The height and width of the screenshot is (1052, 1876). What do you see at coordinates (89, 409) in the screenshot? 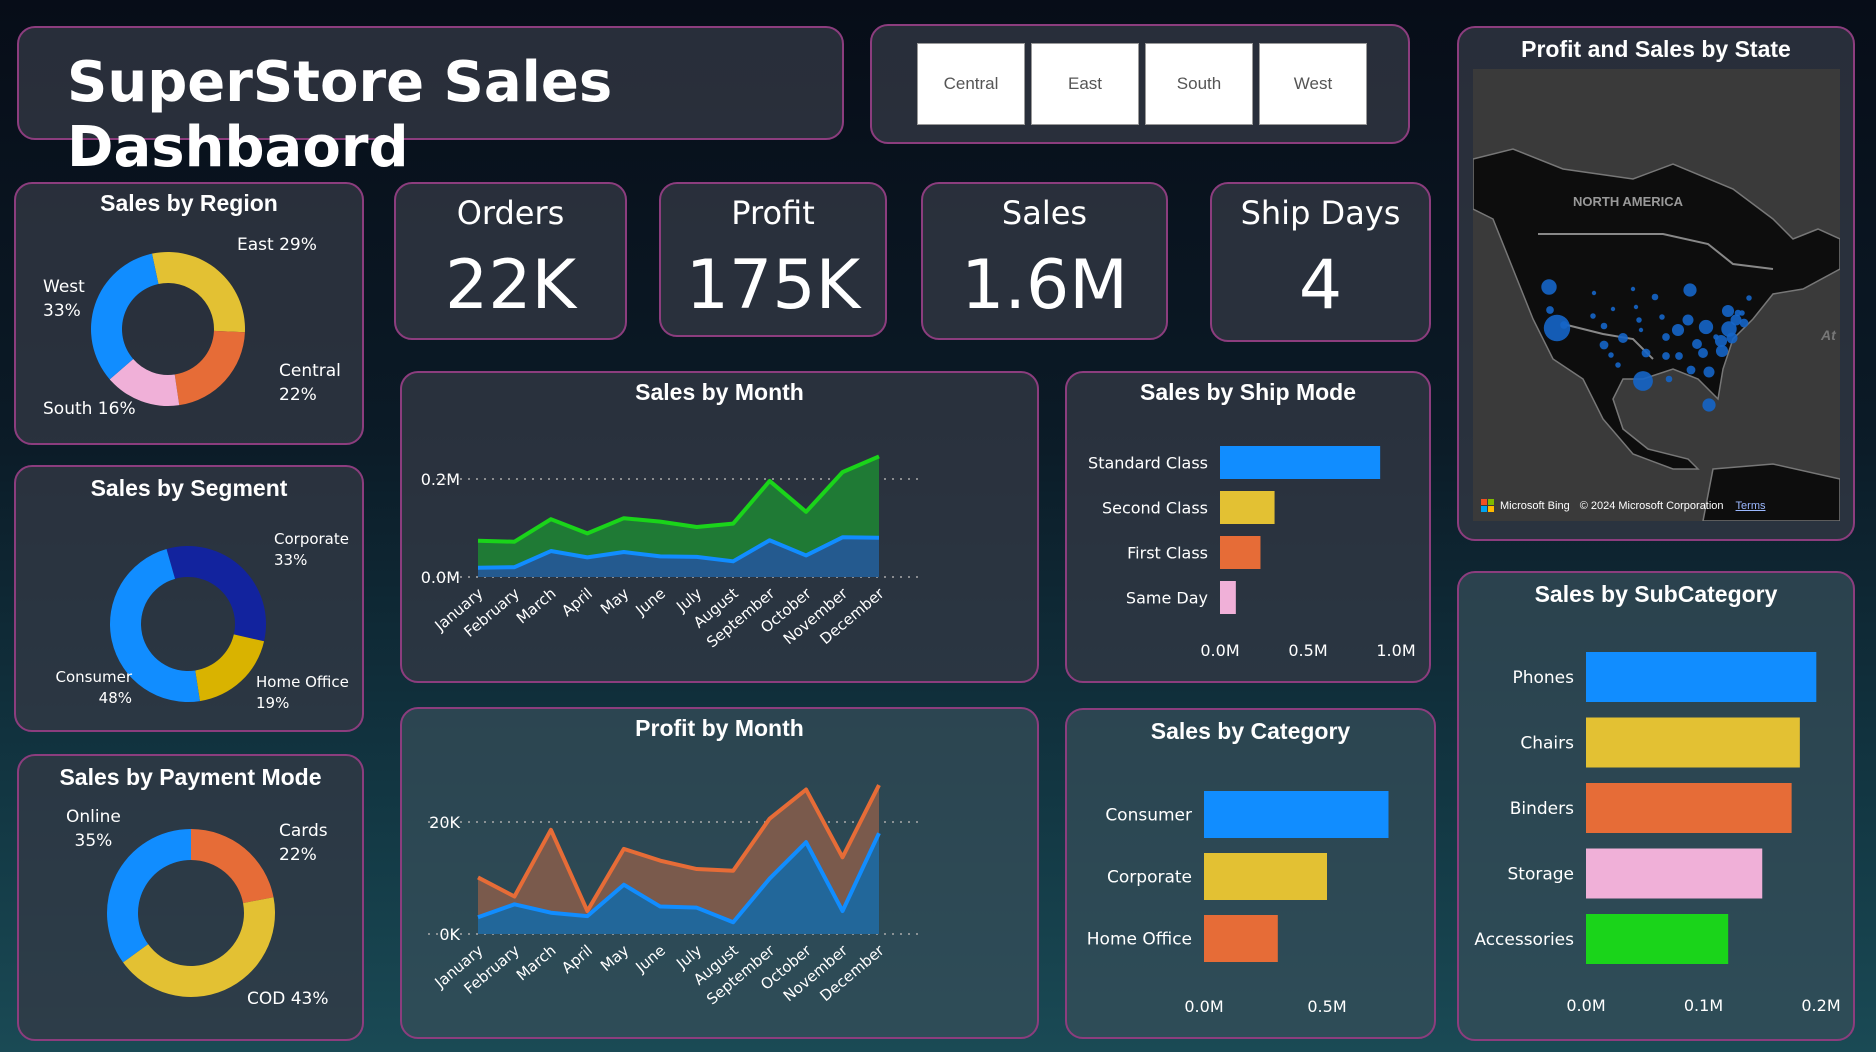
I see `label-south: South 16%` at bounding box center [89, 409].